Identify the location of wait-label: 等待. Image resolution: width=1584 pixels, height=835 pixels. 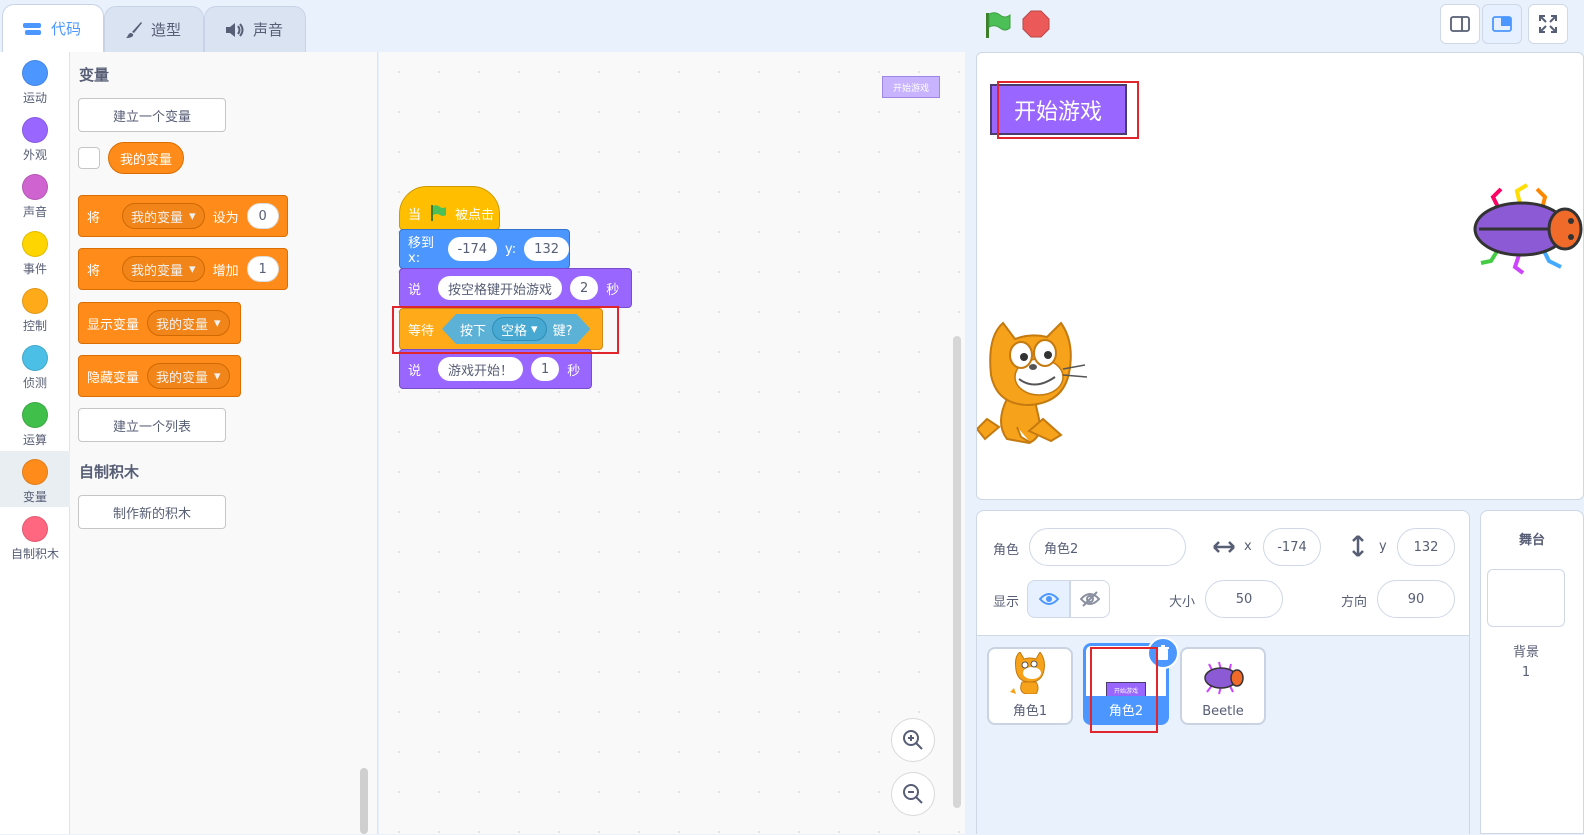
(421, 331).